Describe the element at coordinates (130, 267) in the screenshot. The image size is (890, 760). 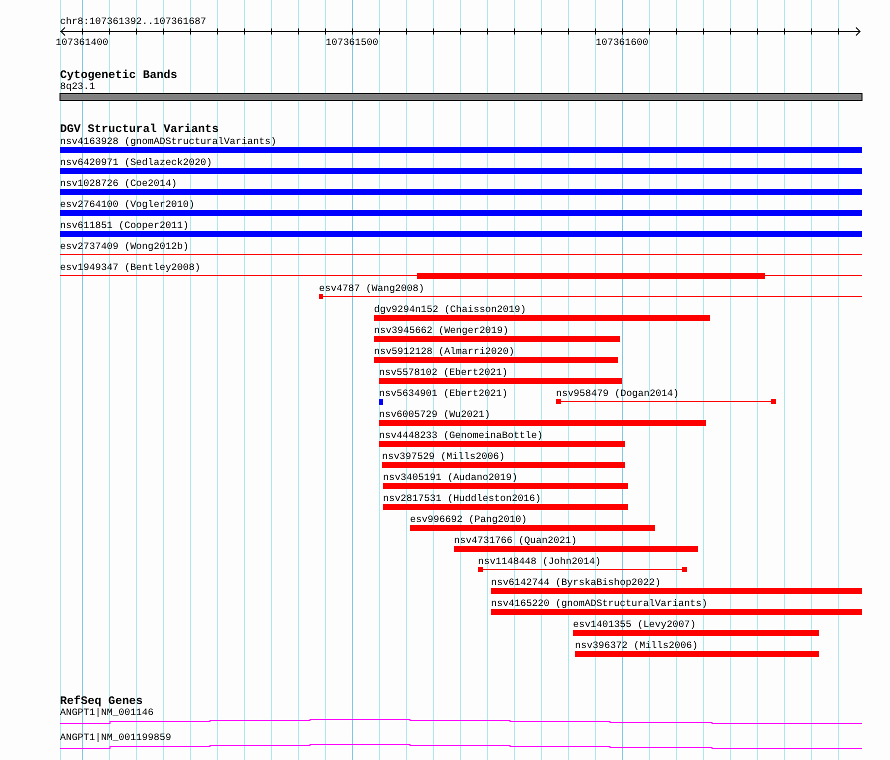
I see `variant-label: esv1949347 (Bentley2008)` at that location.